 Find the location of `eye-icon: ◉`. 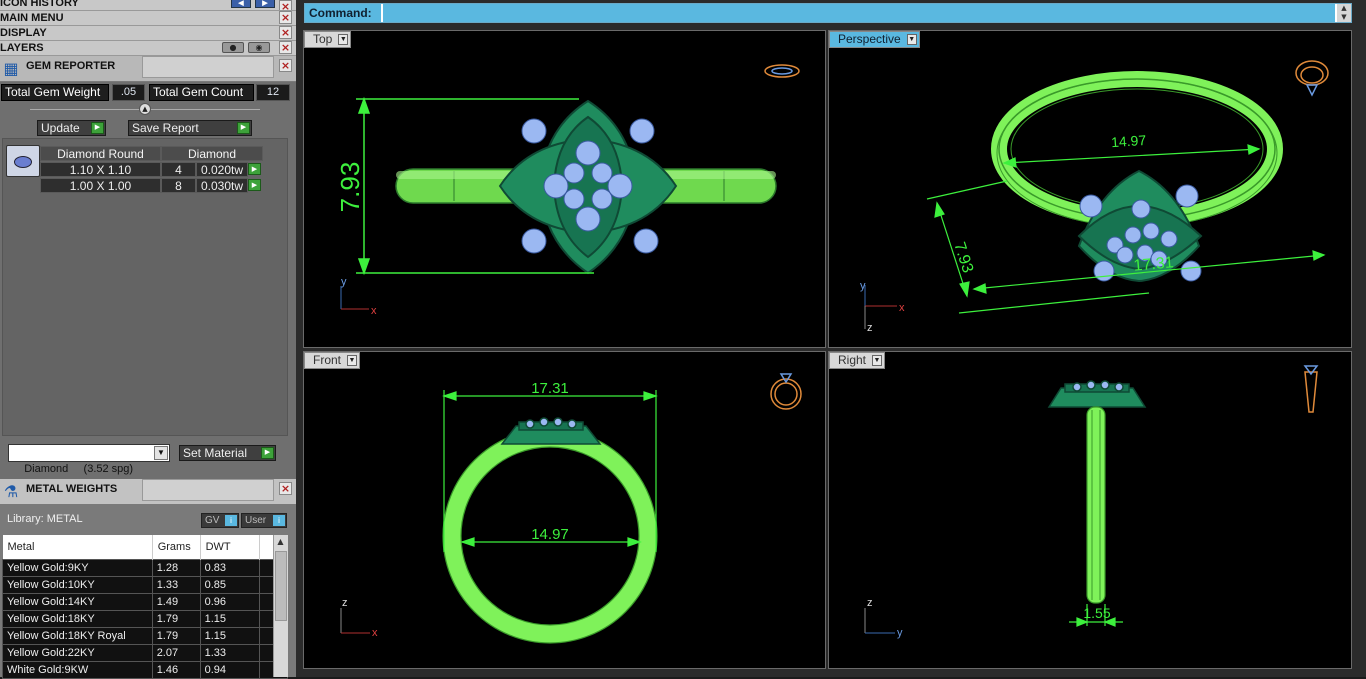

eye-icon: ◉ is located at coordinates (259, 47).